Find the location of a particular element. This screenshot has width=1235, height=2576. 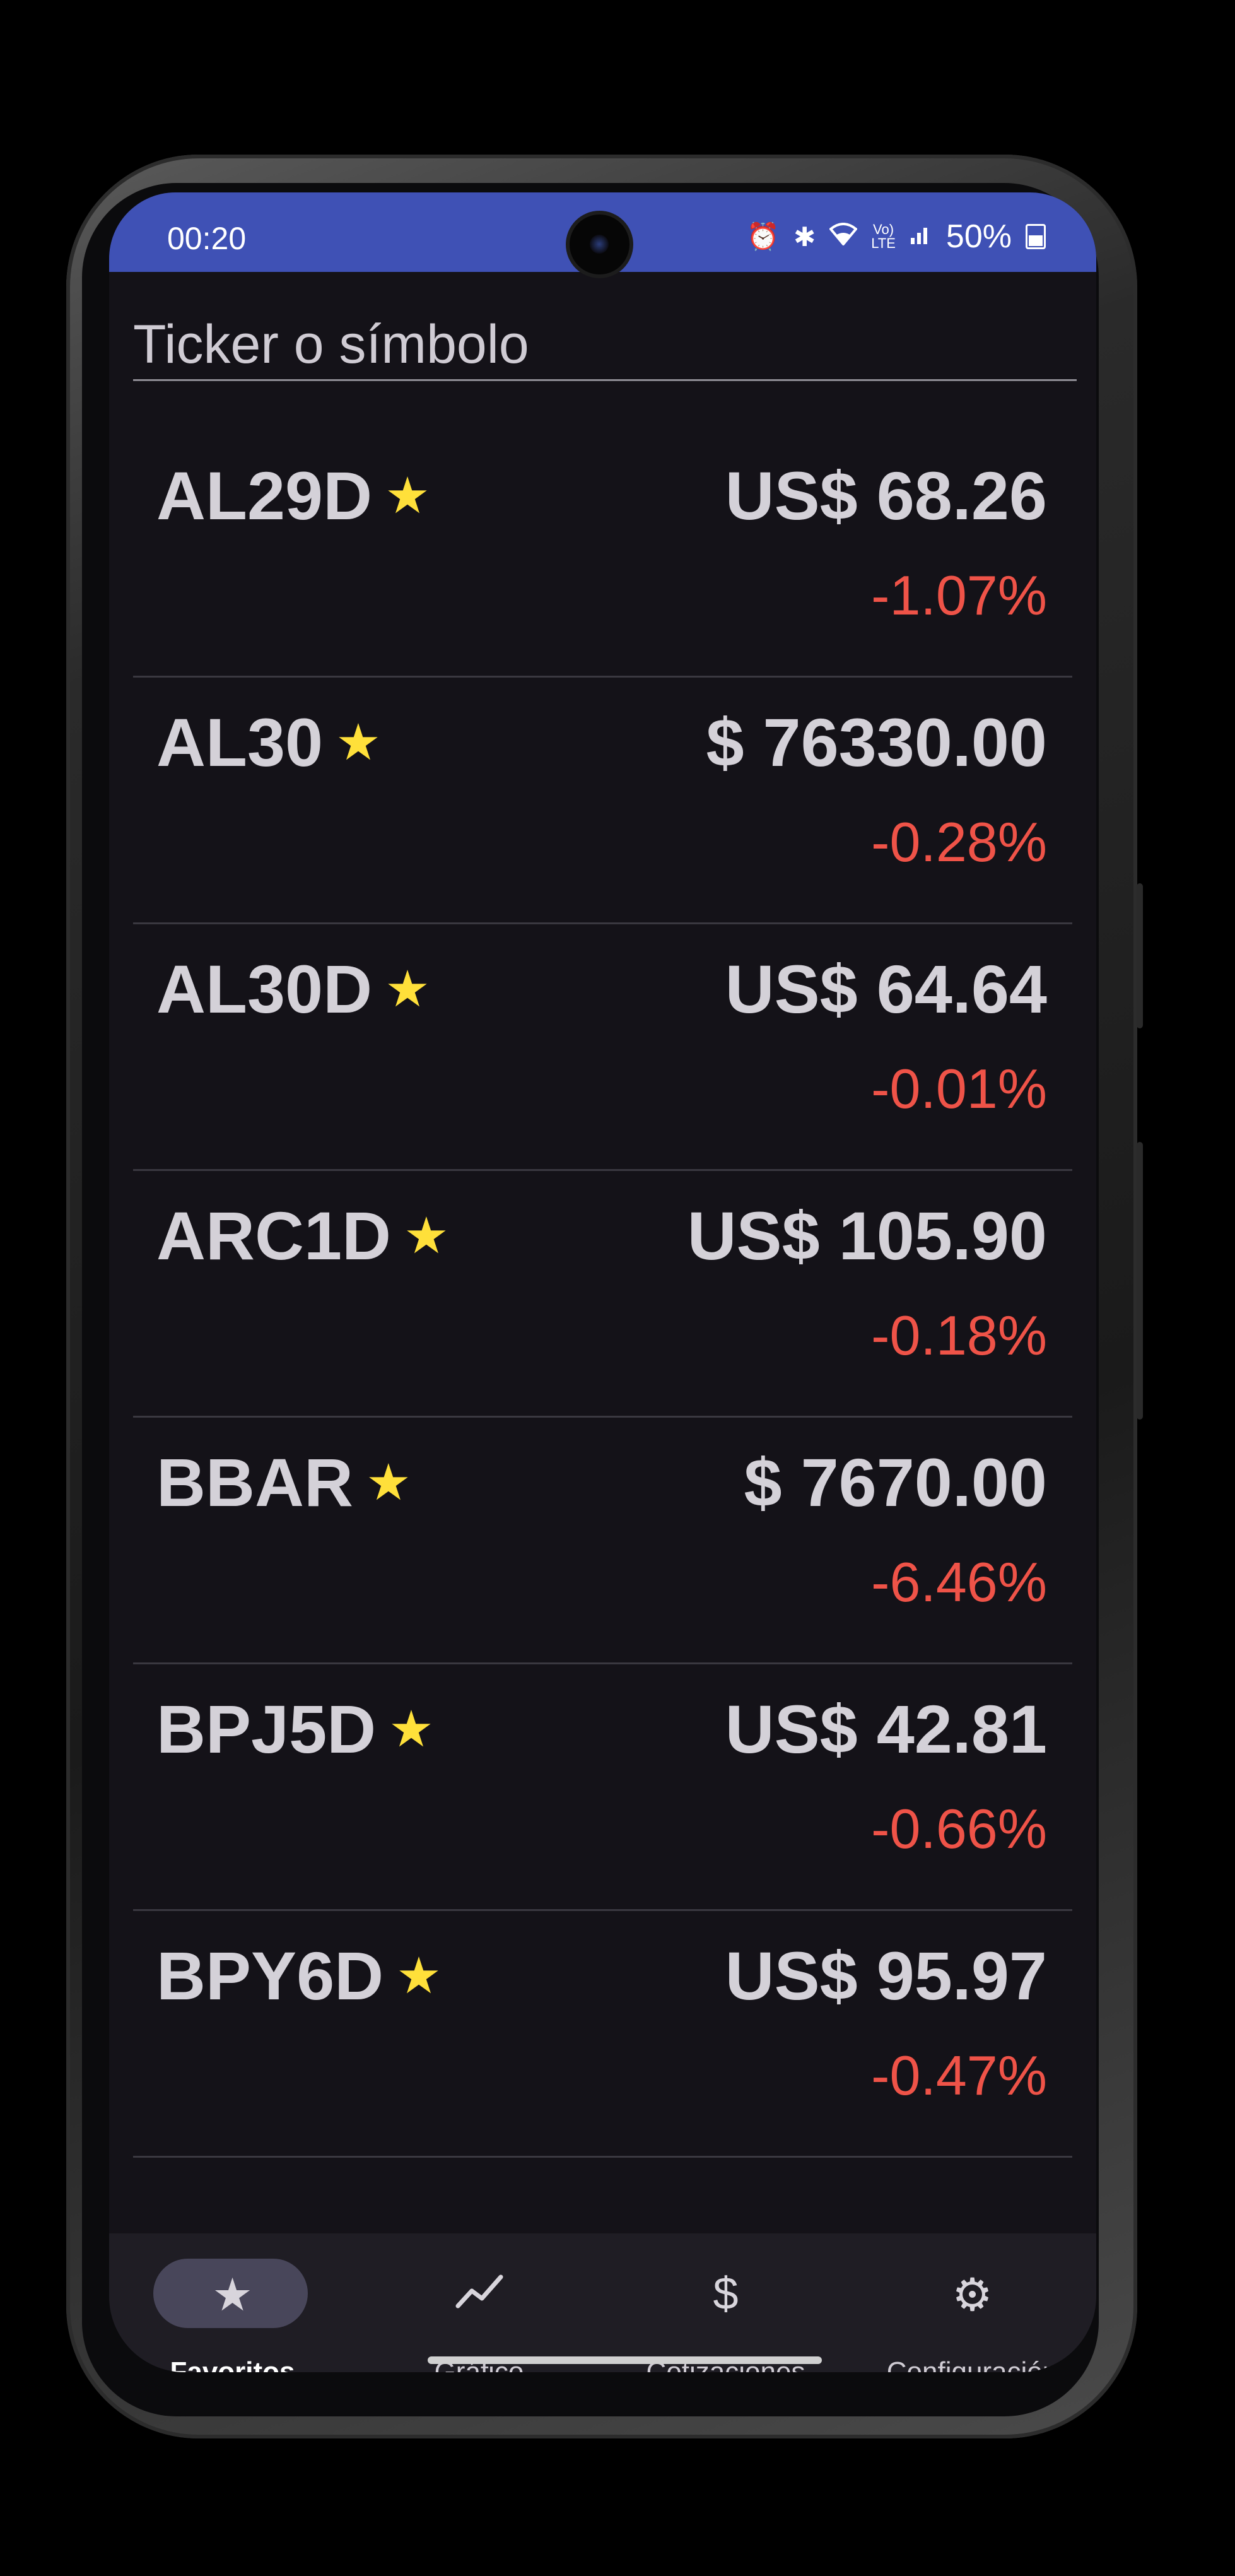

ticker-row: AL30 ★ $ 76330.00 -0.28% is located at coordinates (602, 801).